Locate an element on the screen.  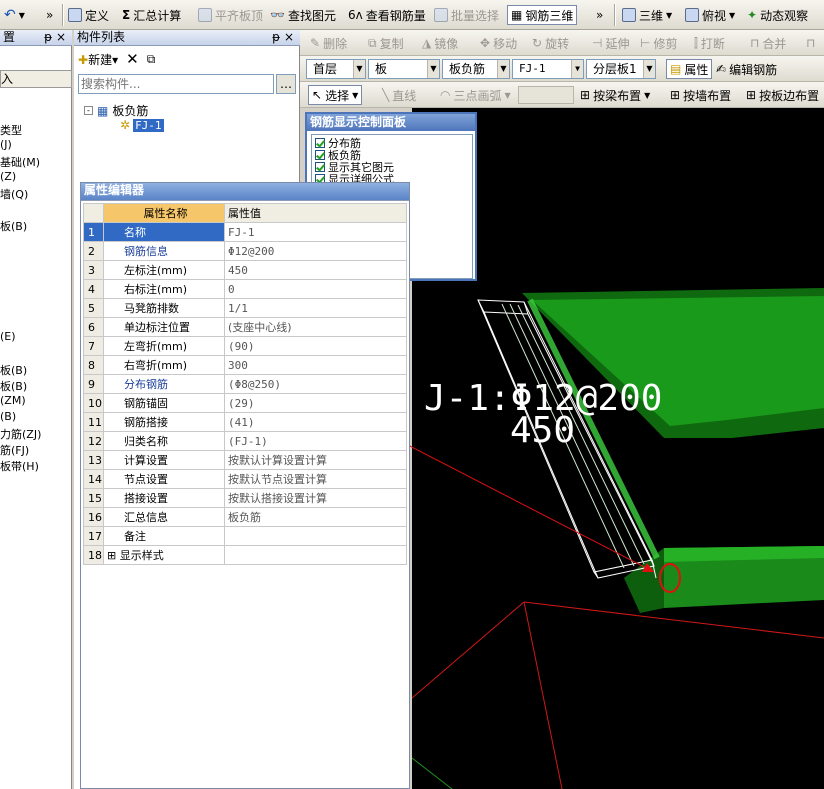
search-input is located at coordinates (176, 84).